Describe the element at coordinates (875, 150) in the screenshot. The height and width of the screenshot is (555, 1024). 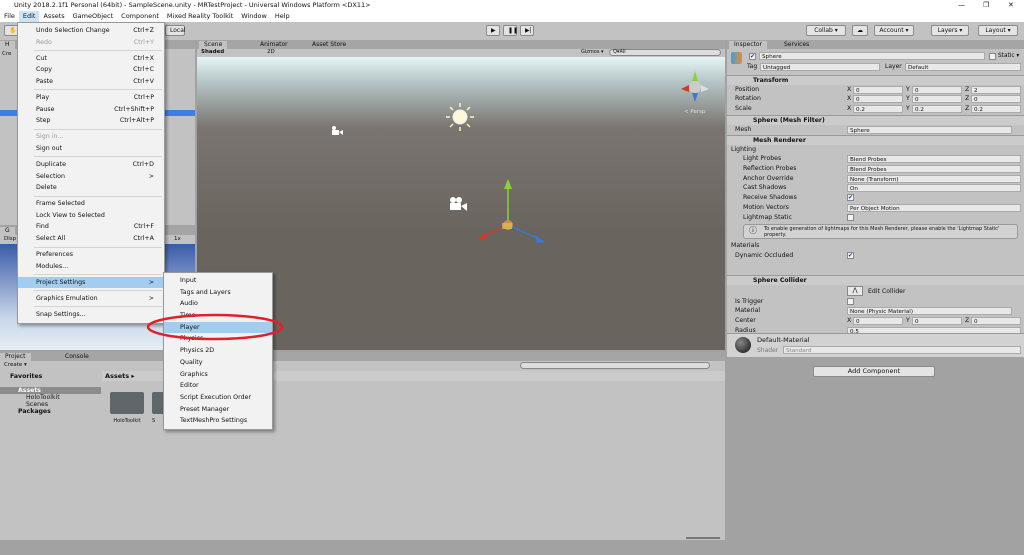
I see `lighting-foldout: Lighting` at that location.